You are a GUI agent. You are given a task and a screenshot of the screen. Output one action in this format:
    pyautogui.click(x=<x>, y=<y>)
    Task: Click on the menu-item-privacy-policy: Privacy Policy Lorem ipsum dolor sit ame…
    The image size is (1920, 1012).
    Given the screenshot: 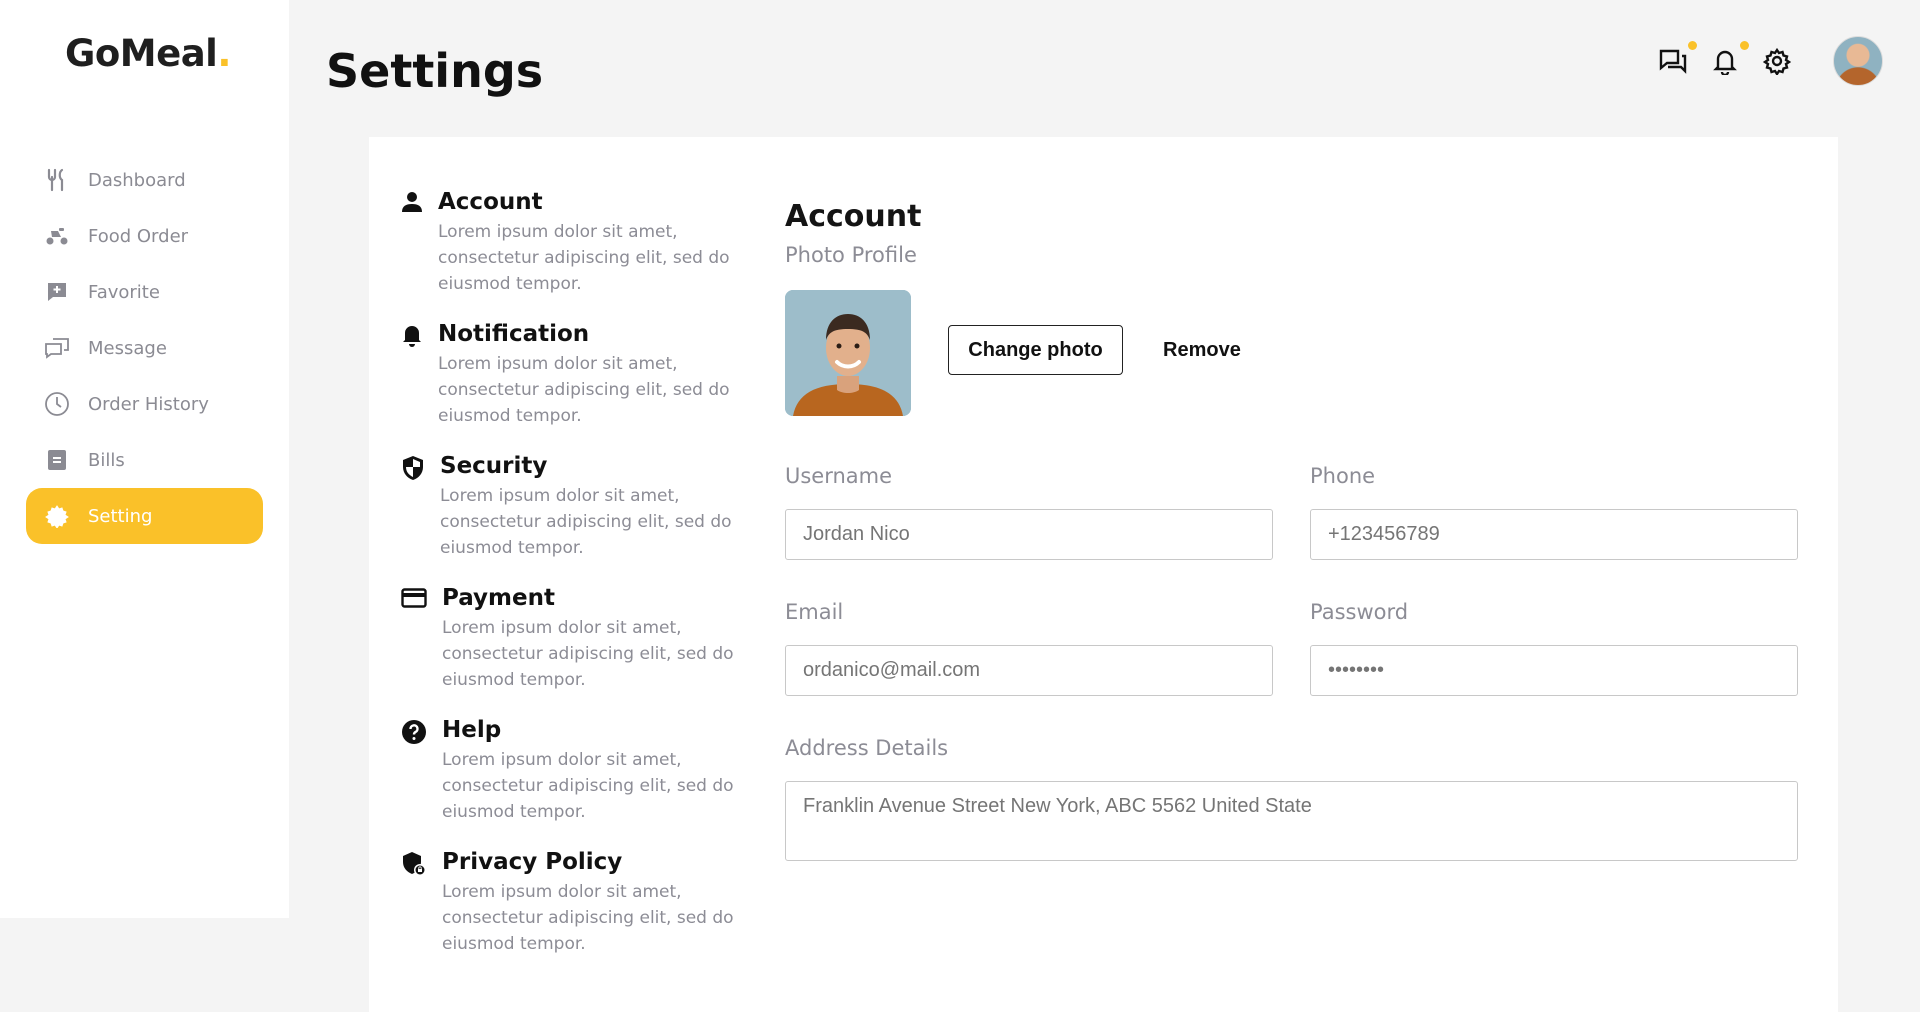 What is the action you would take?
    pyautogui.click(x=571, y=903)
    